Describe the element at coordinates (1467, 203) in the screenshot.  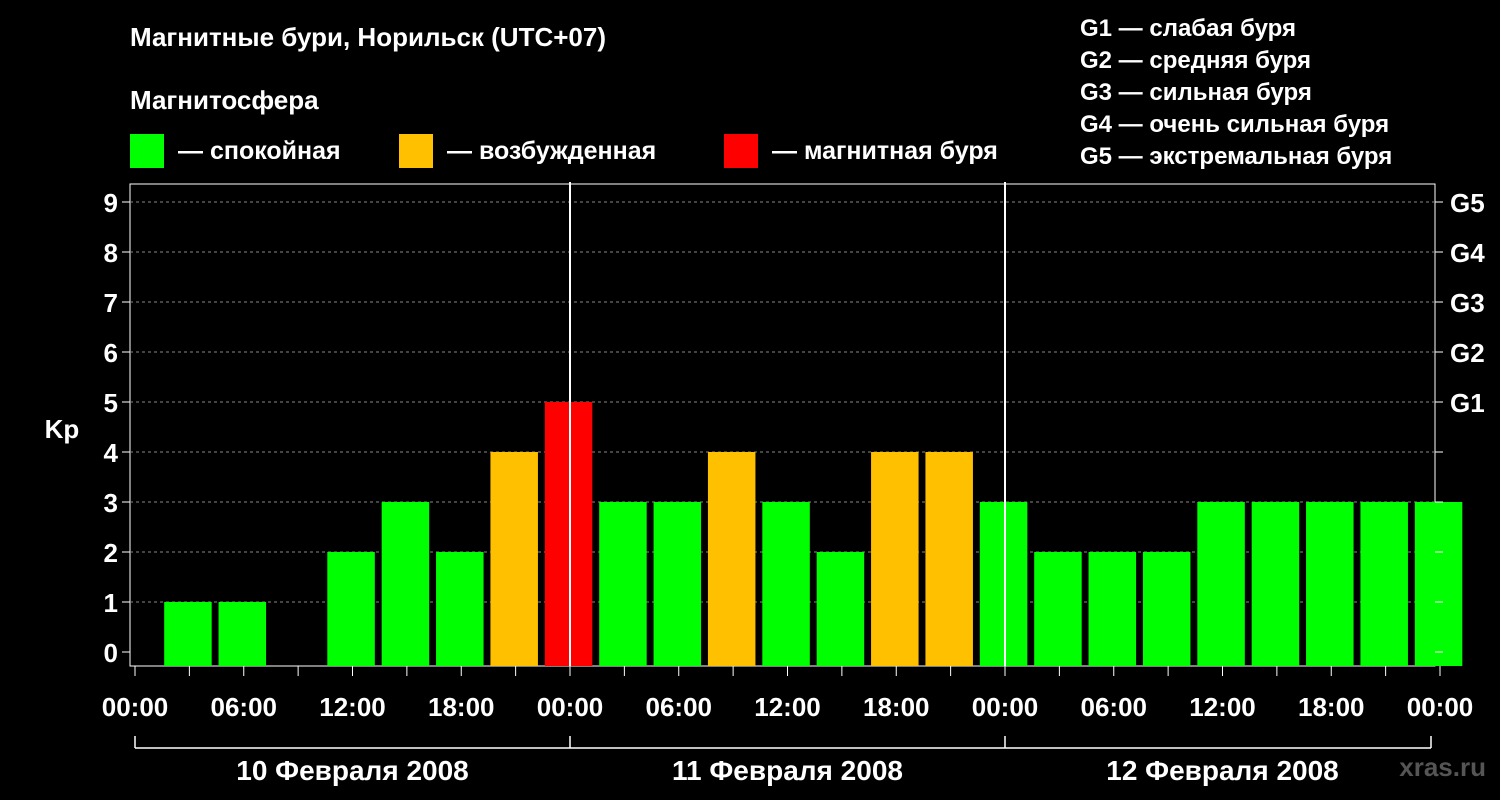
I see `g-scale-label: G5` at that location.